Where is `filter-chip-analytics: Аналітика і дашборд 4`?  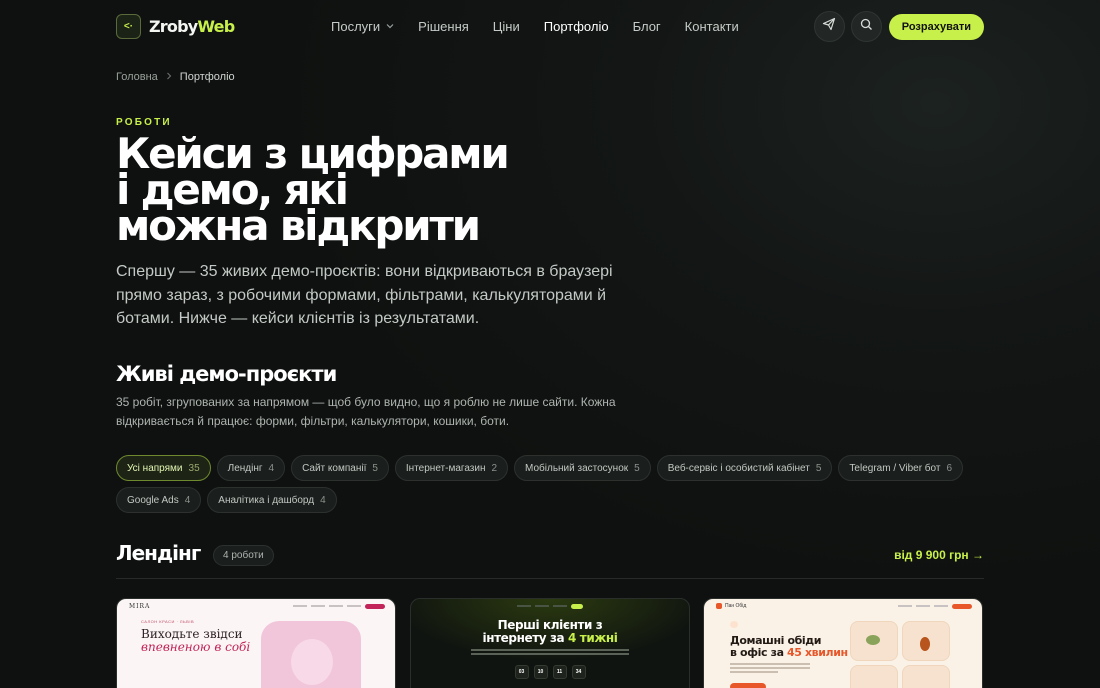
filter-chip-analytics: Аналітика і дашборд 4 is located at coordinates (272, 500).